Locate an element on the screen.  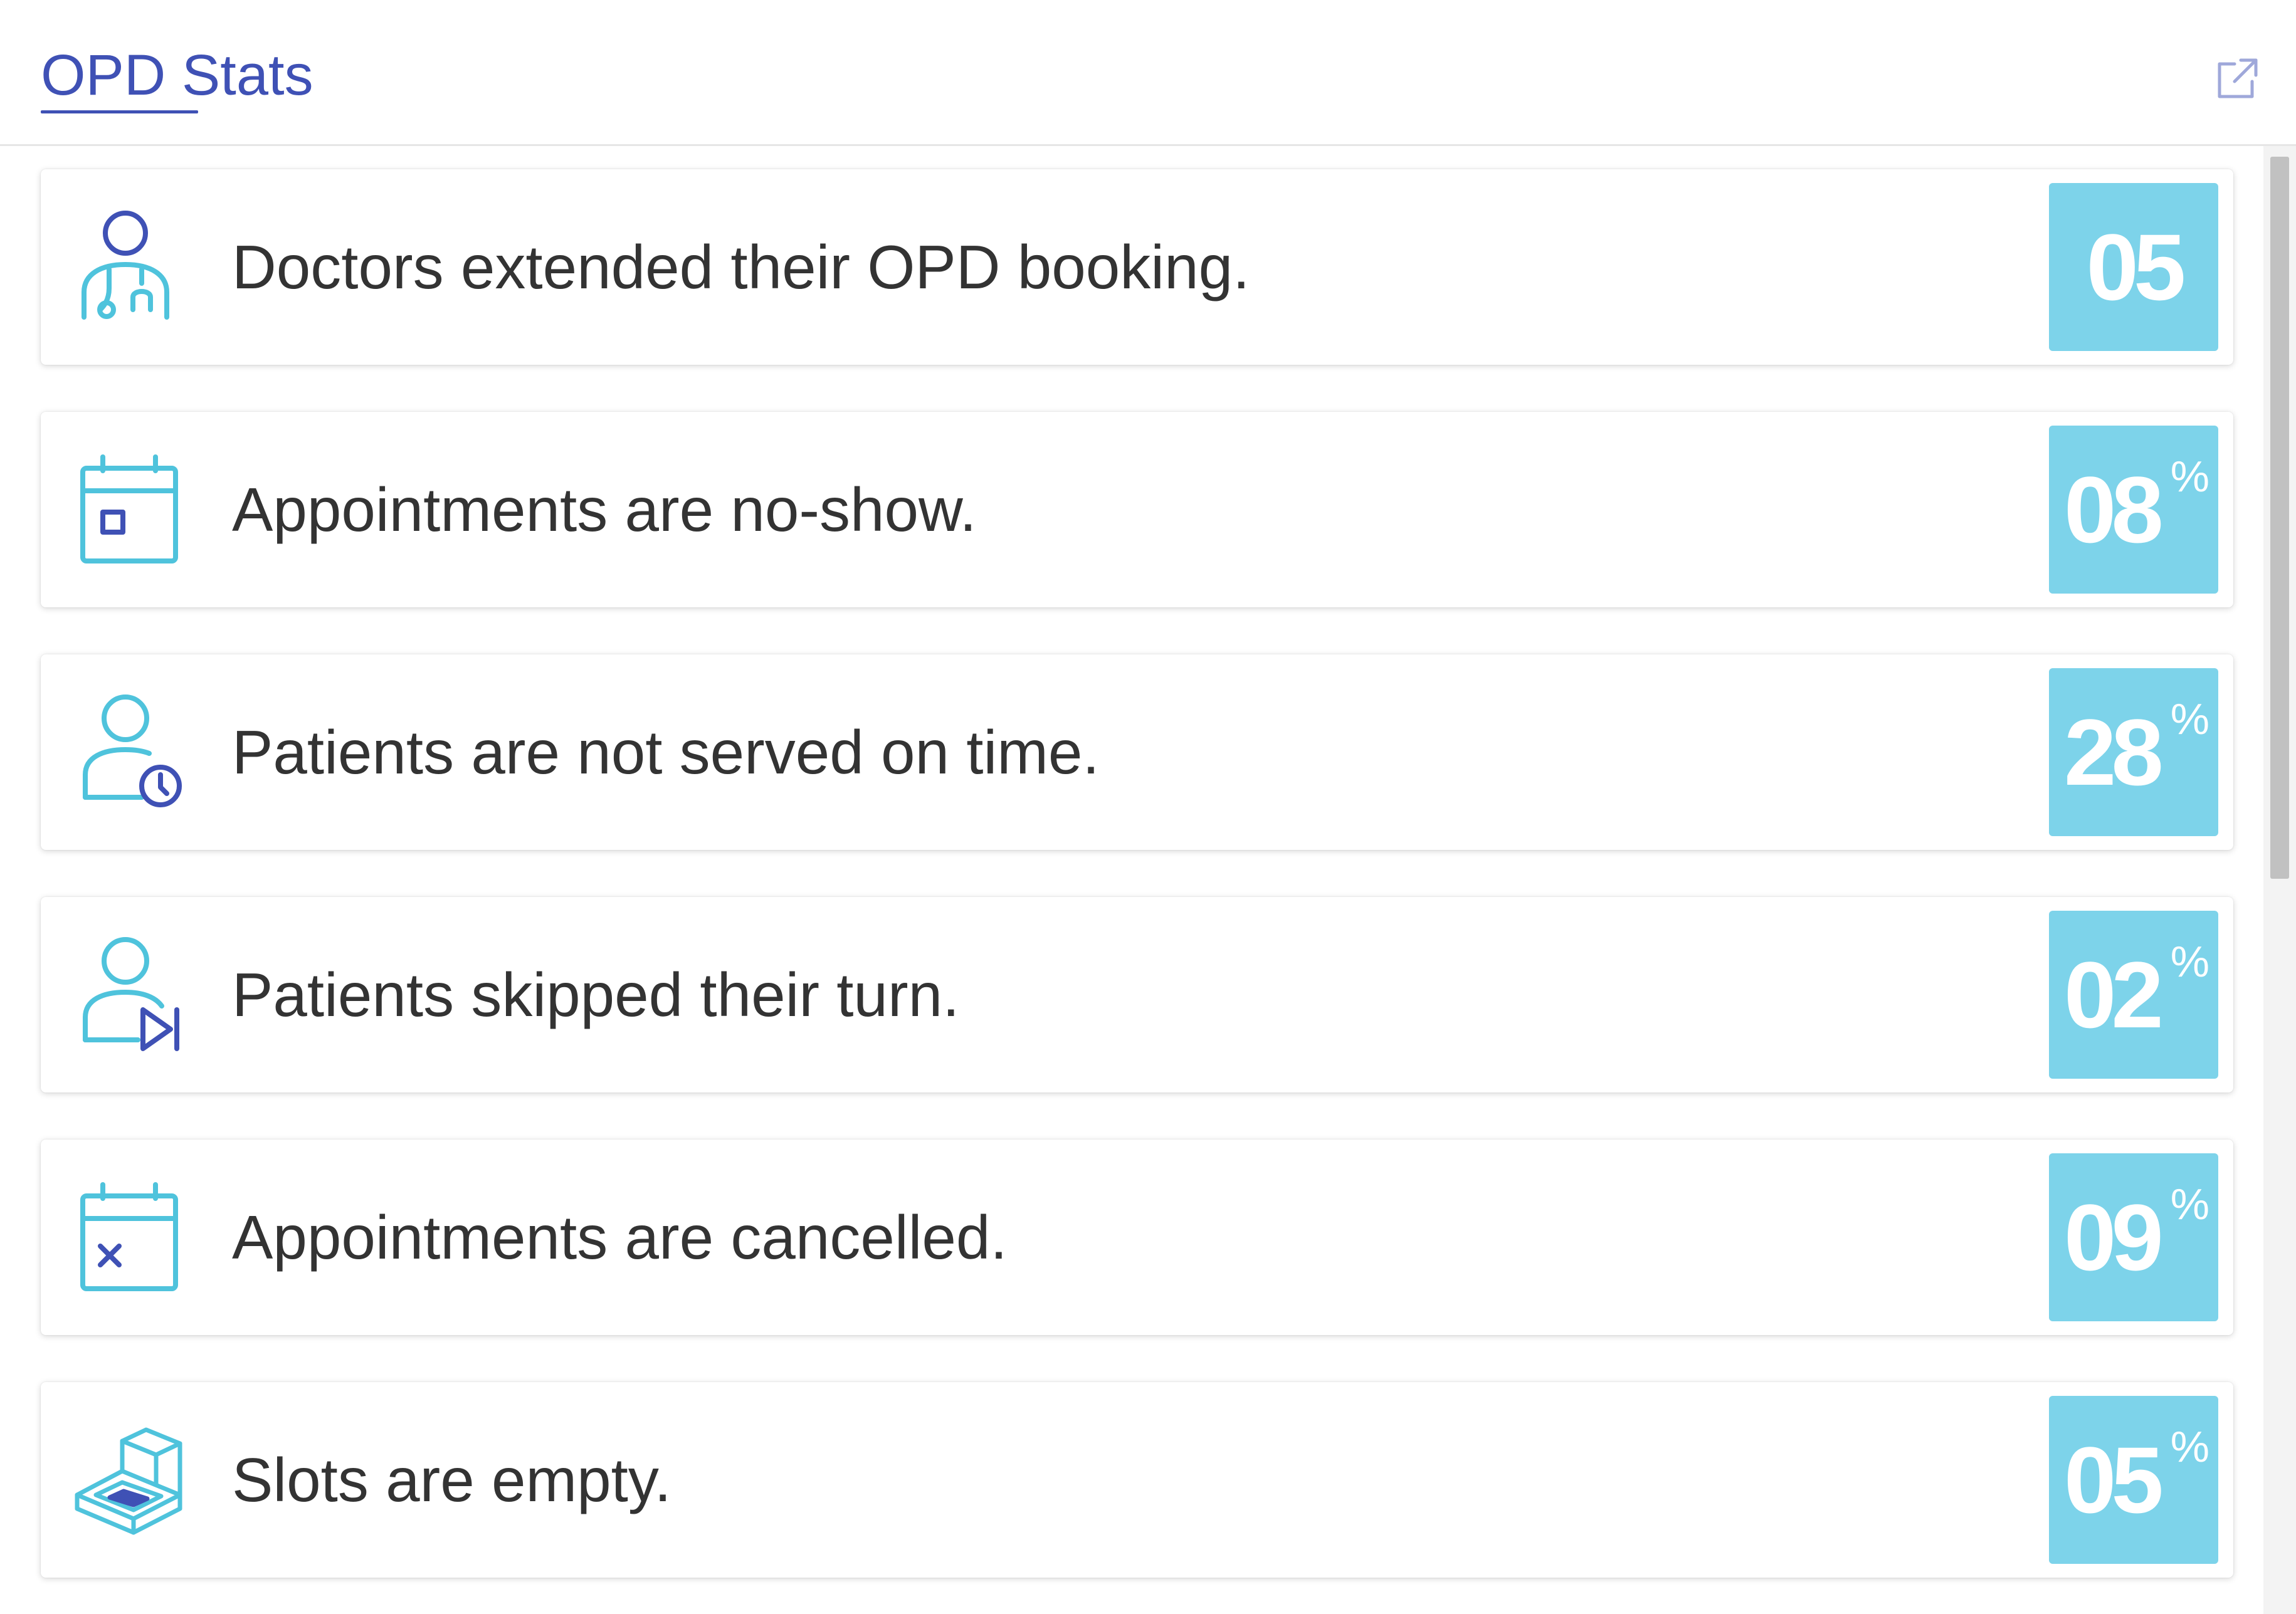
stat-label: Patients skipped their turn. is located at coordinates (596, 994).